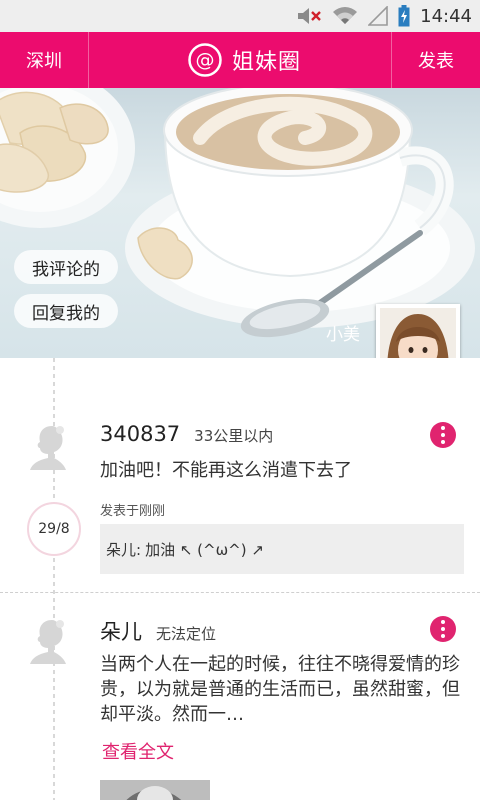 The width and height of the screenshot is (480, 800). Describe the element at coordinates (226, 470) in the screenshot. I see `post-content: 加油吧！不能再这么消遣下去了` at that location.